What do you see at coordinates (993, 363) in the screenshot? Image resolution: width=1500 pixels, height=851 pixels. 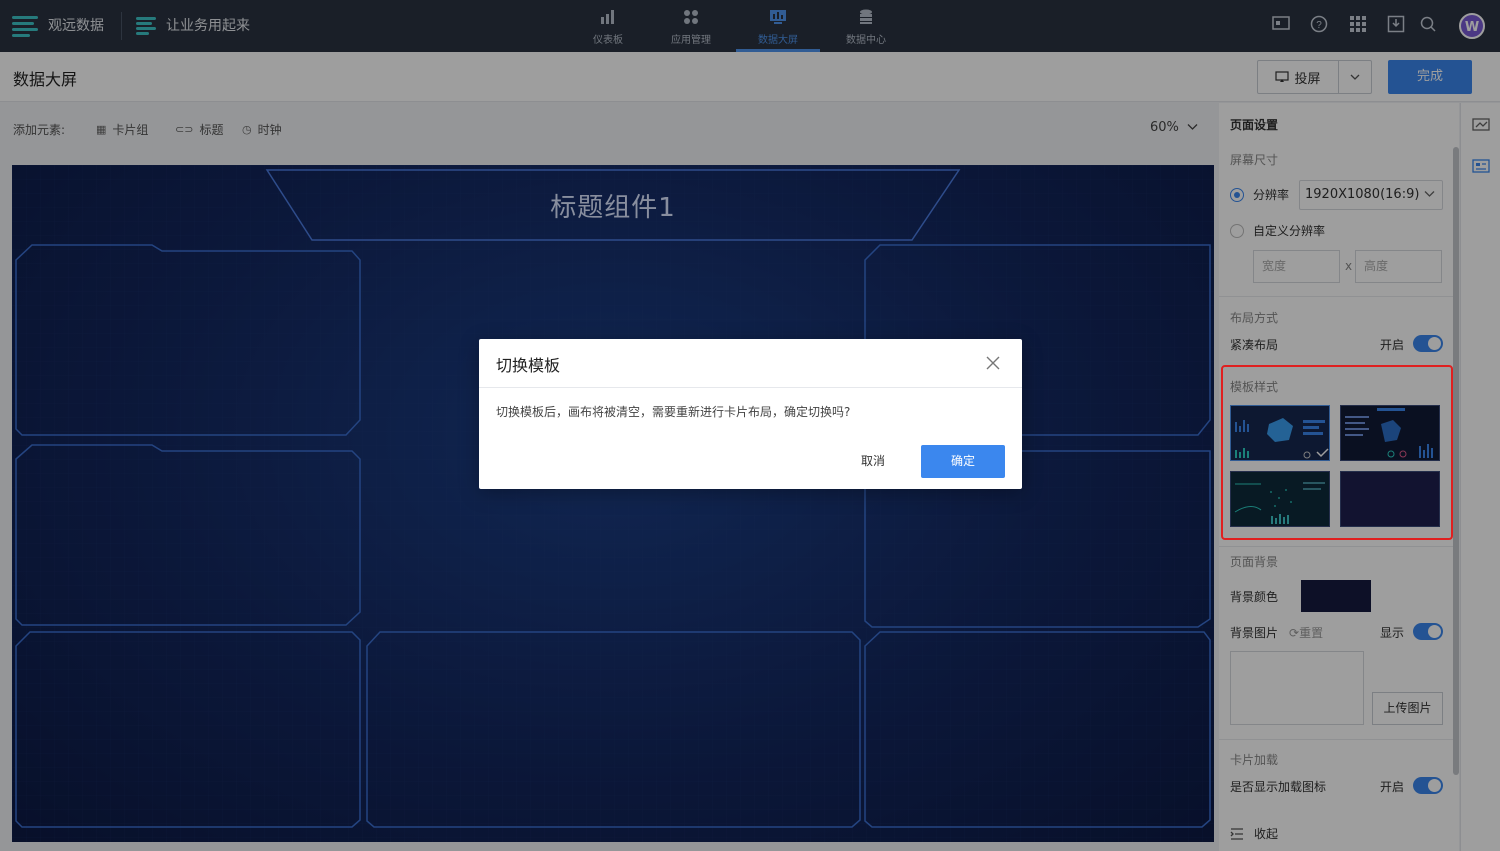 I see `close-icon` at bounding box center [993, 363].